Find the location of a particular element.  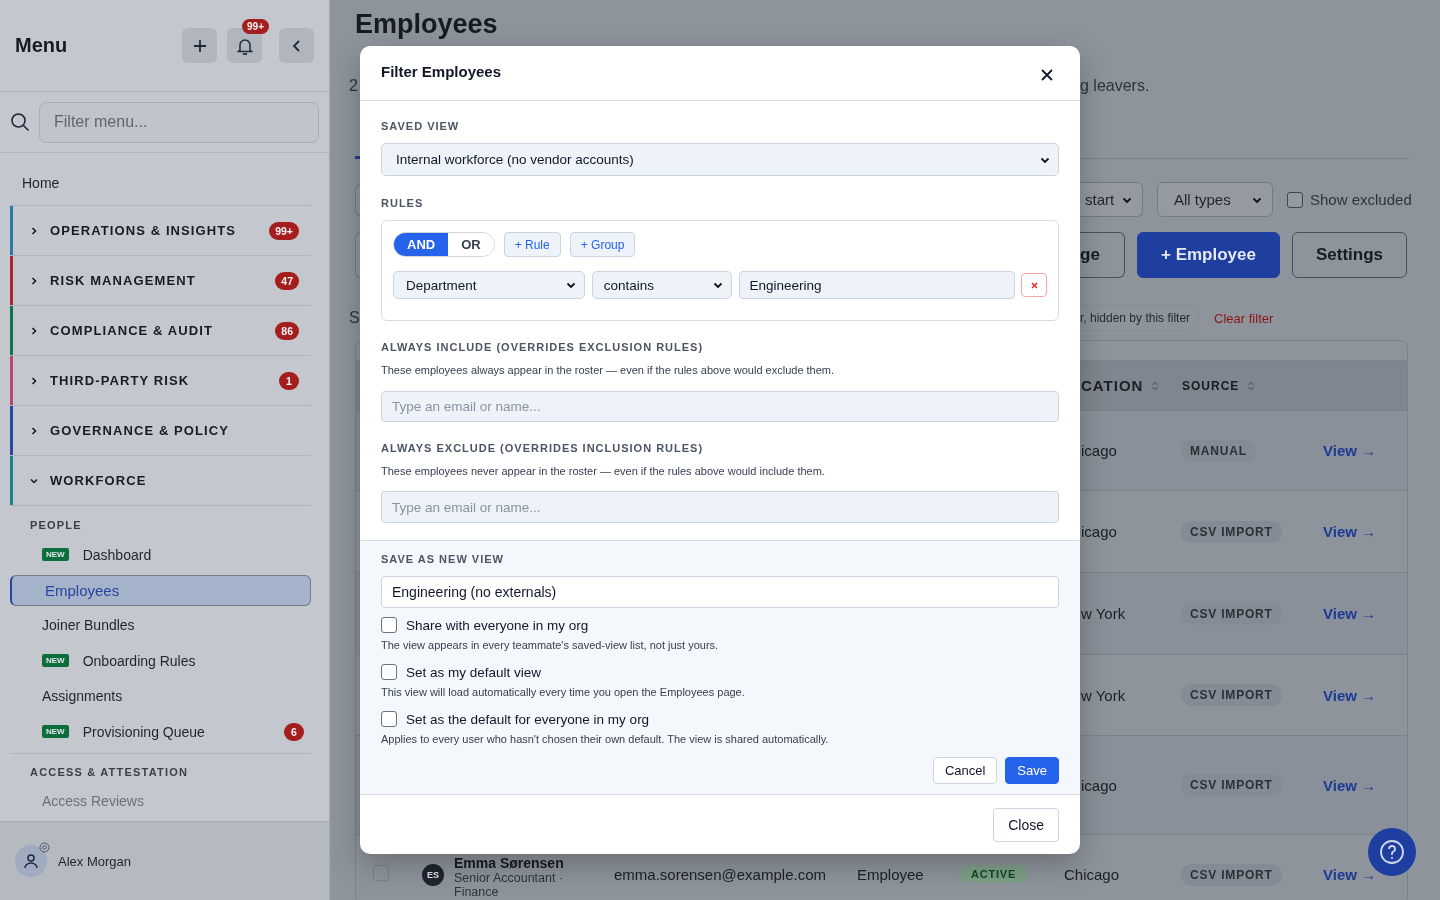

value-input: Engineering is located at coordinates (877, 285).